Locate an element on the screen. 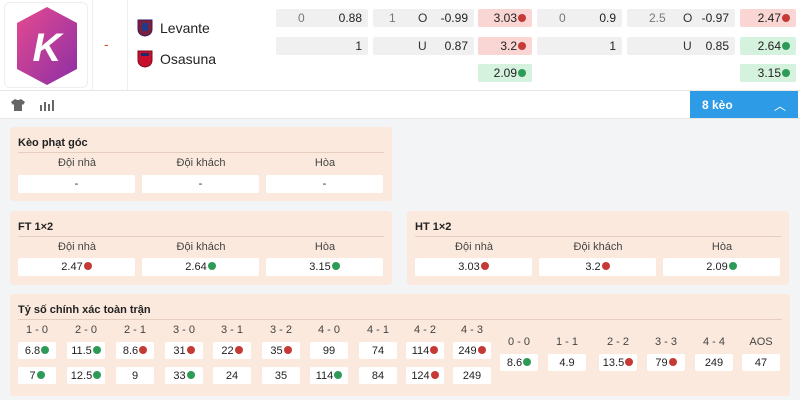 This screenshot has width=800, height=400. score-odds-cell: 4.9 is located at coordinates (567, 362).